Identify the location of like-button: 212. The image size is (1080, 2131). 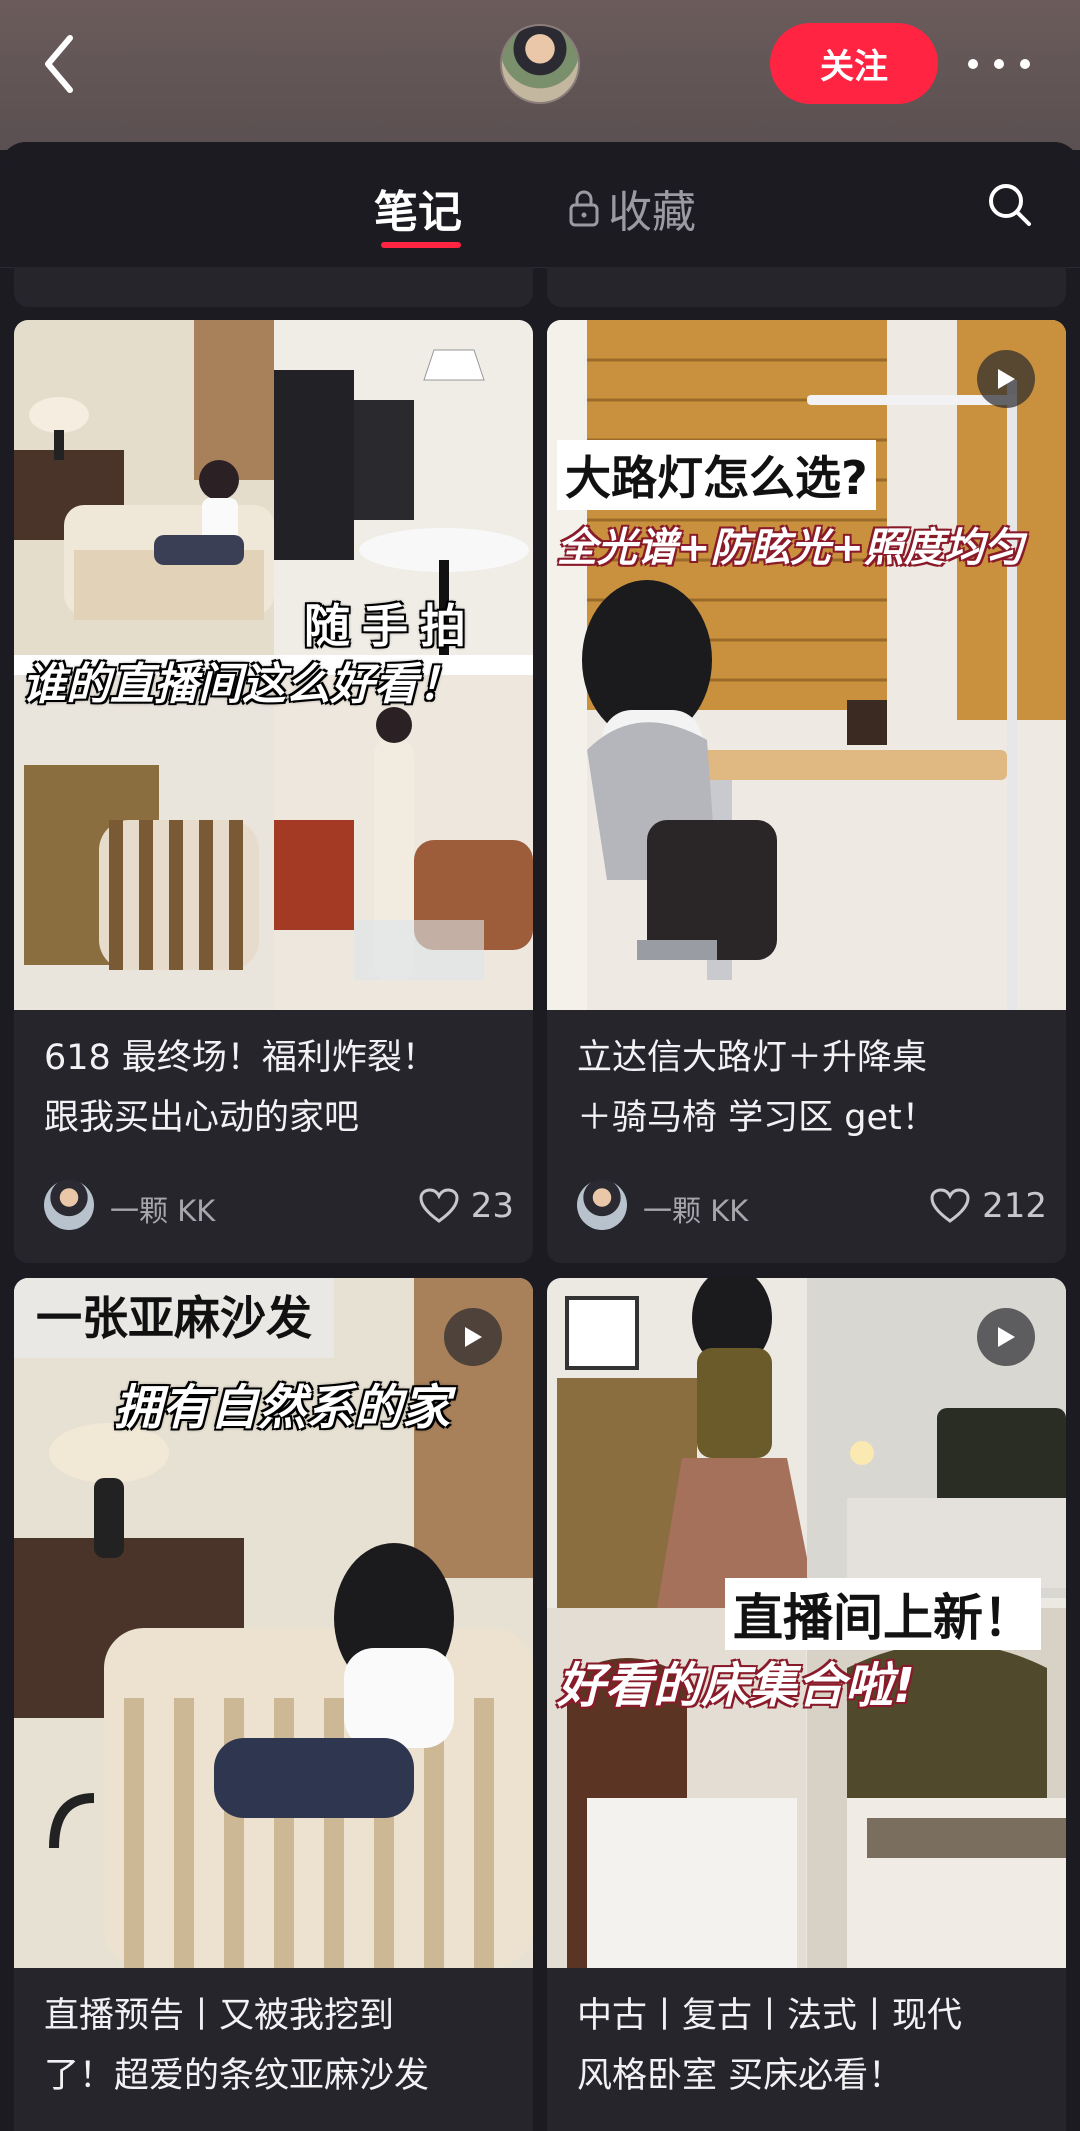
(988, 1206).